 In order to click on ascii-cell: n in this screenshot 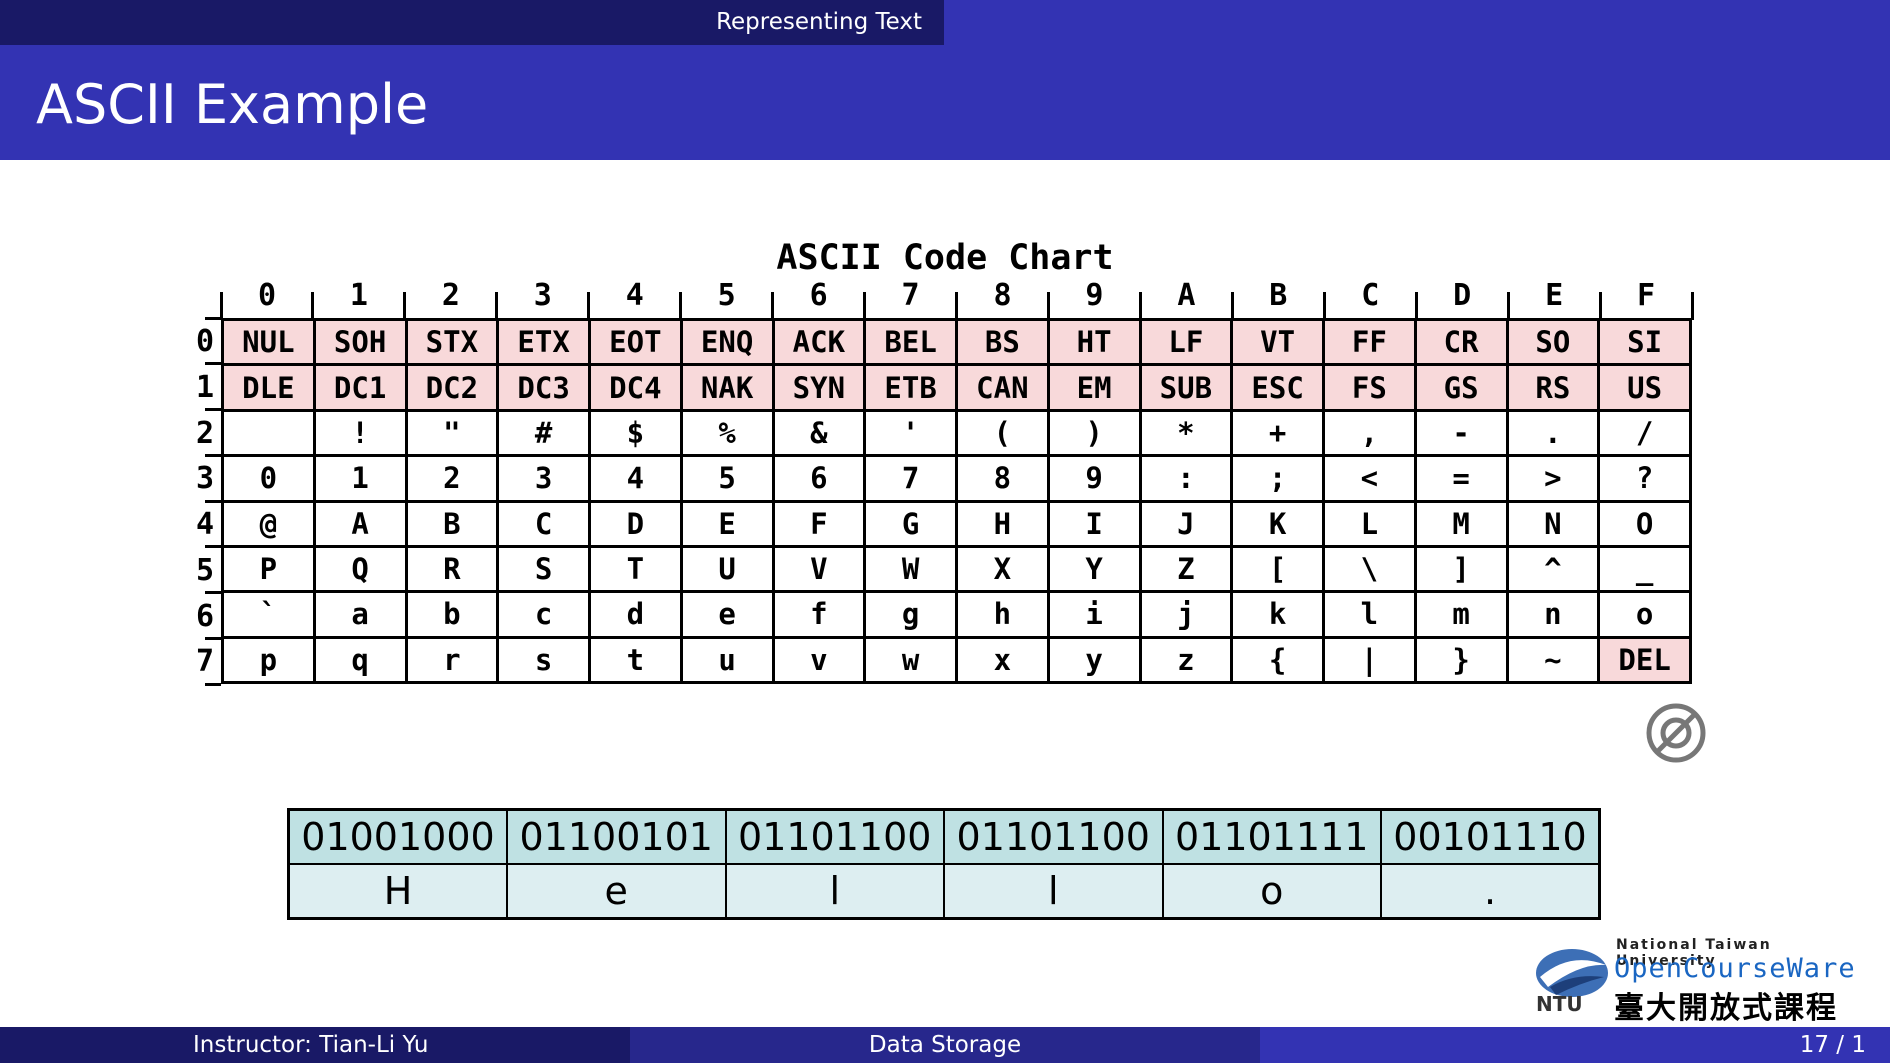, I will do `click(1553, 614)`.